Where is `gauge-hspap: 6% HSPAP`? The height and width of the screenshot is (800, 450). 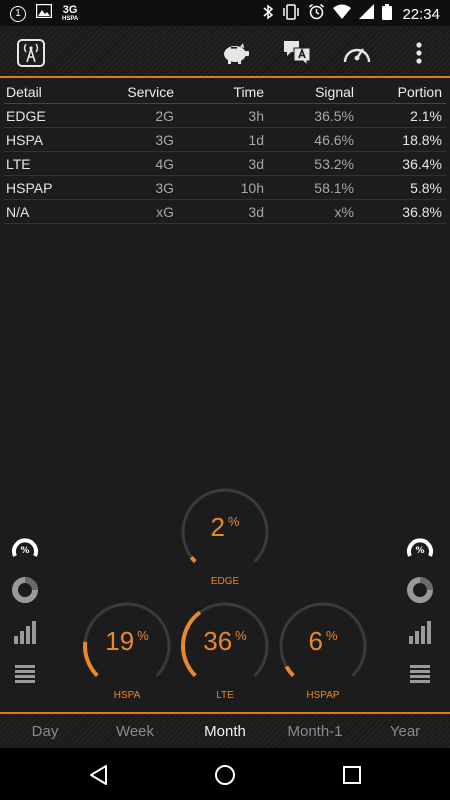 gauge-hspap: 6% HSPAP is located at coordinates (323, 650).